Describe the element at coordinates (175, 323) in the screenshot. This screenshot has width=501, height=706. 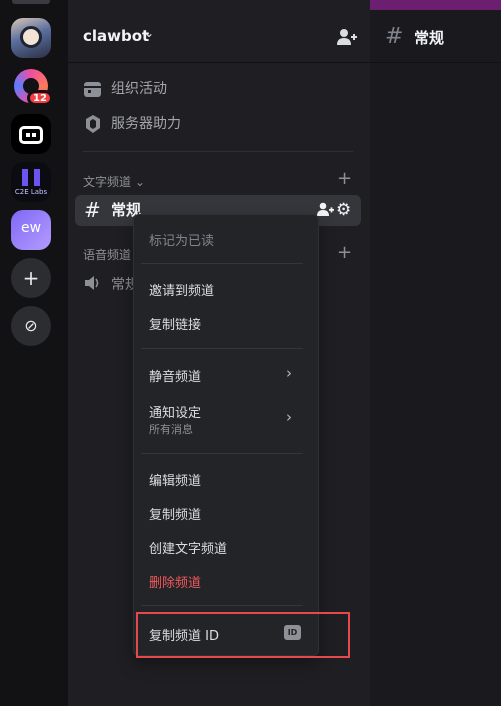
I see `menu-copy-link: 复制链接` at that location.